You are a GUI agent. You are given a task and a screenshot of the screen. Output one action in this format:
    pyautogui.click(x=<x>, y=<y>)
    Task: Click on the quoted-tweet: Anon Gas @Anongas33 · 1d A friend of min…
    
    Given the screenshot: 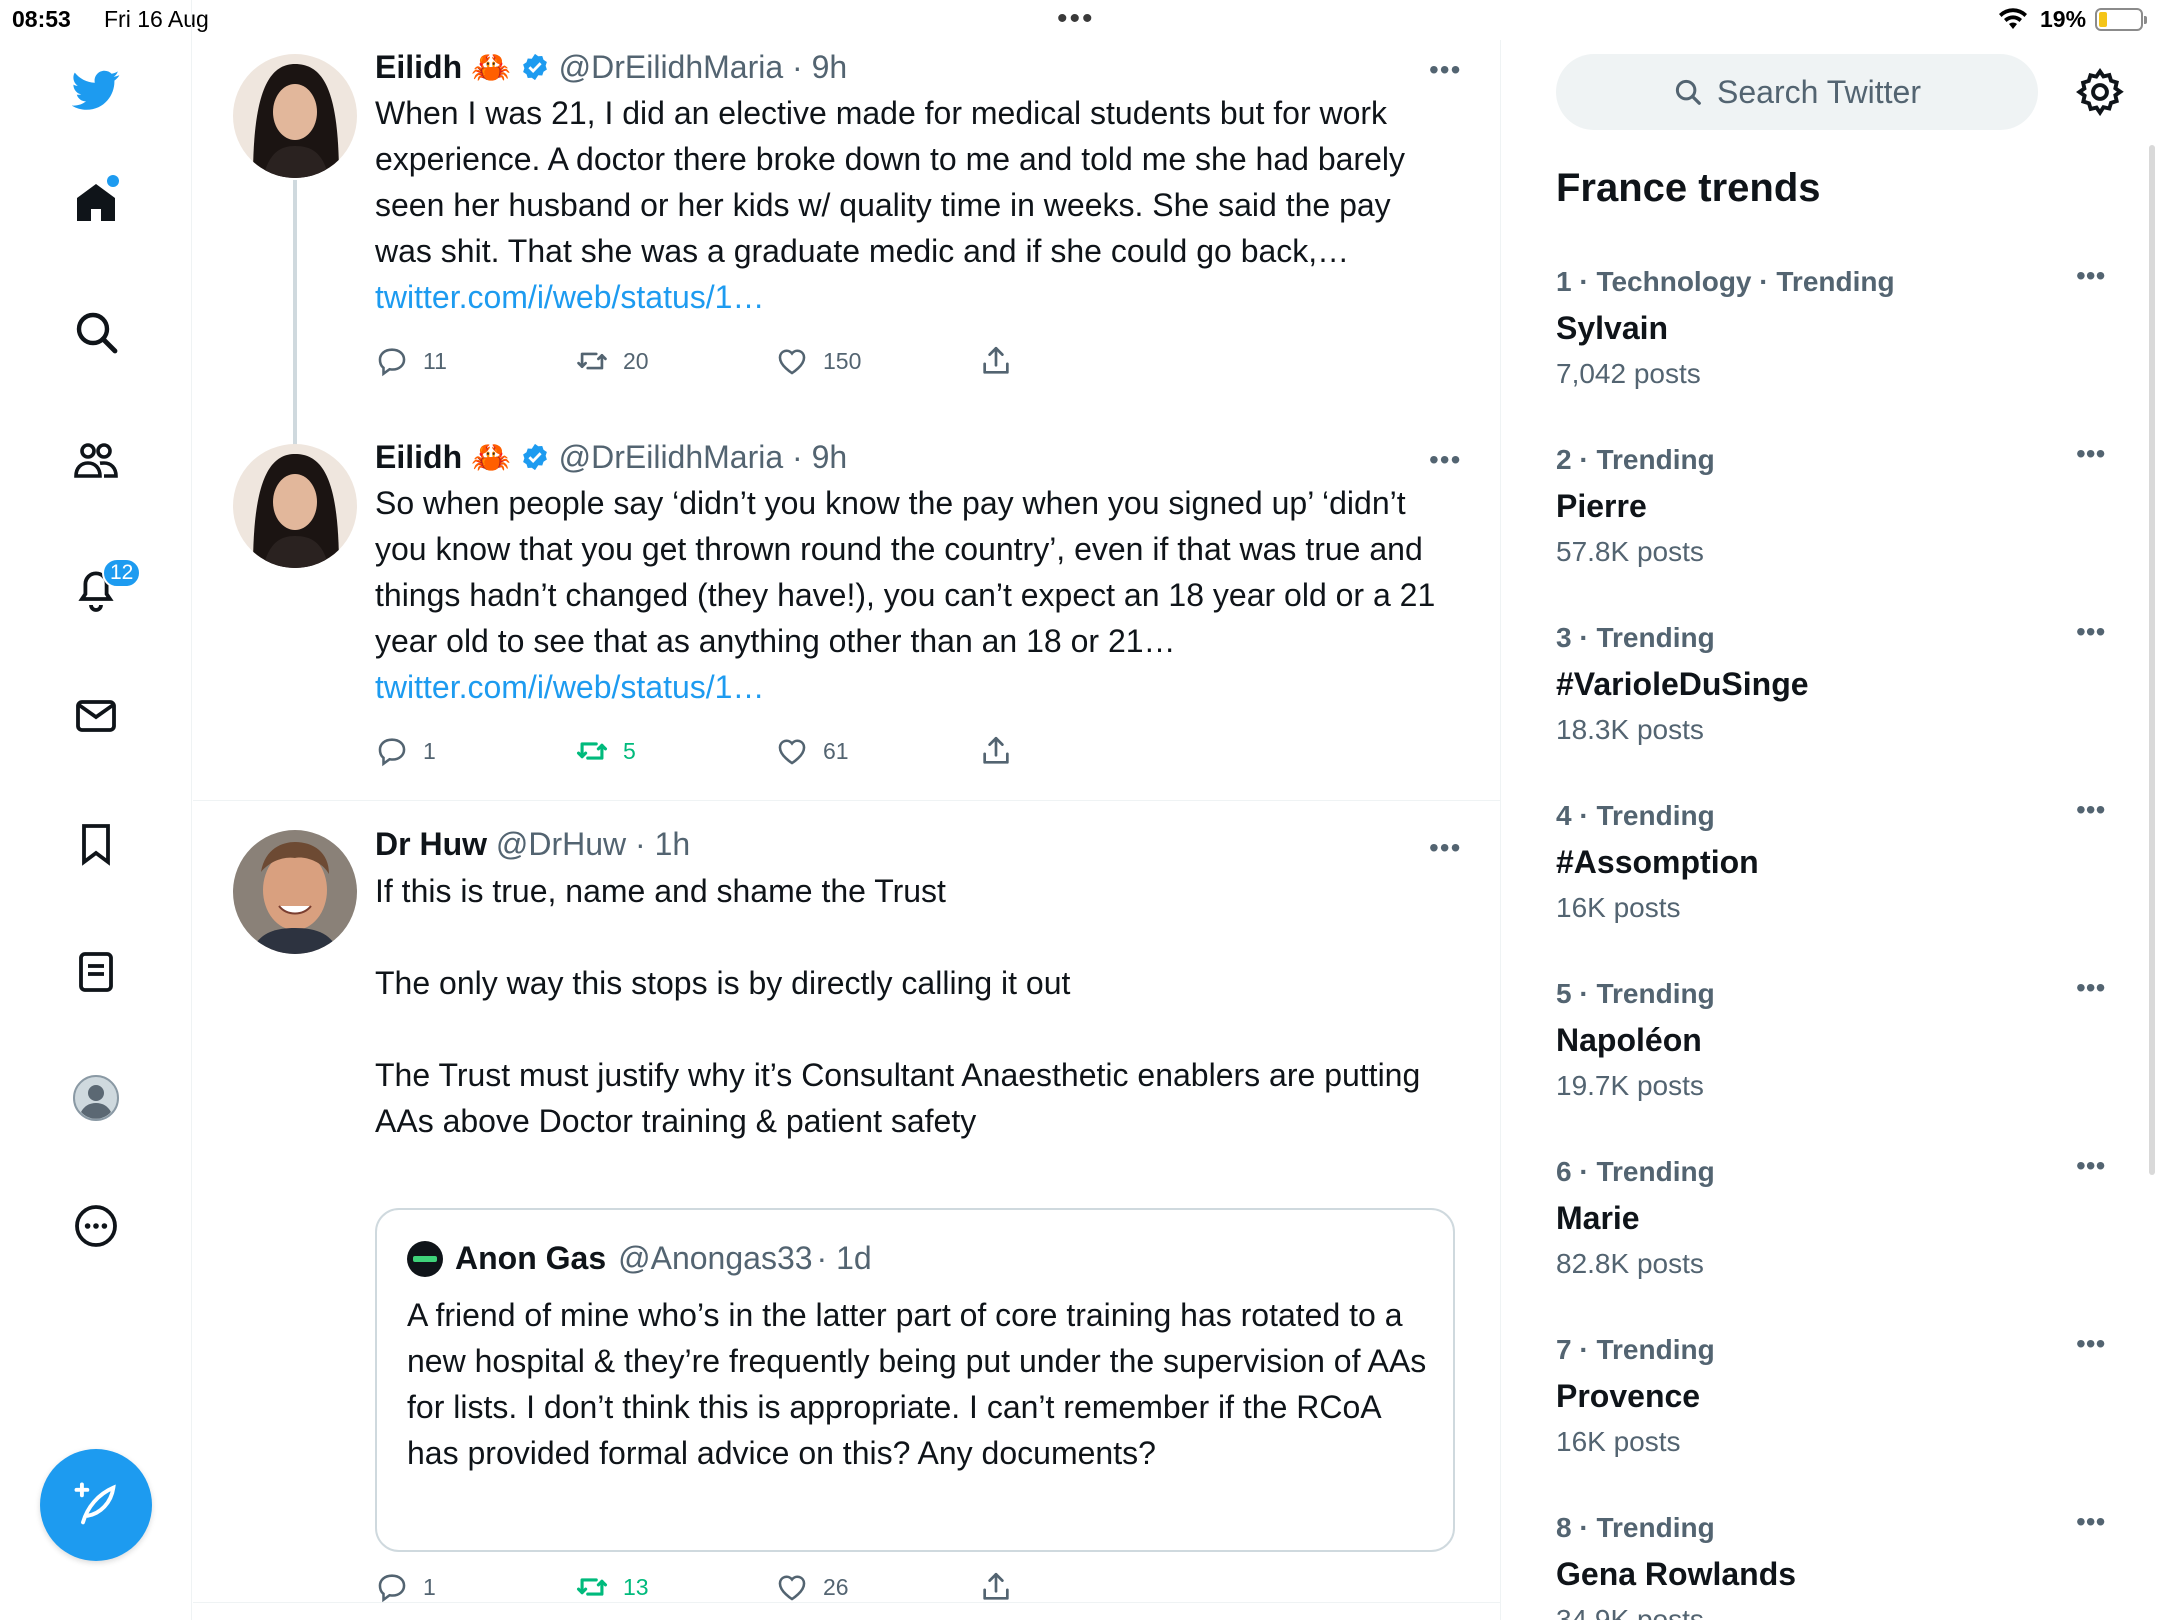 What is the action you would take?
    pyautogui.click(x=915, y=1380)
    